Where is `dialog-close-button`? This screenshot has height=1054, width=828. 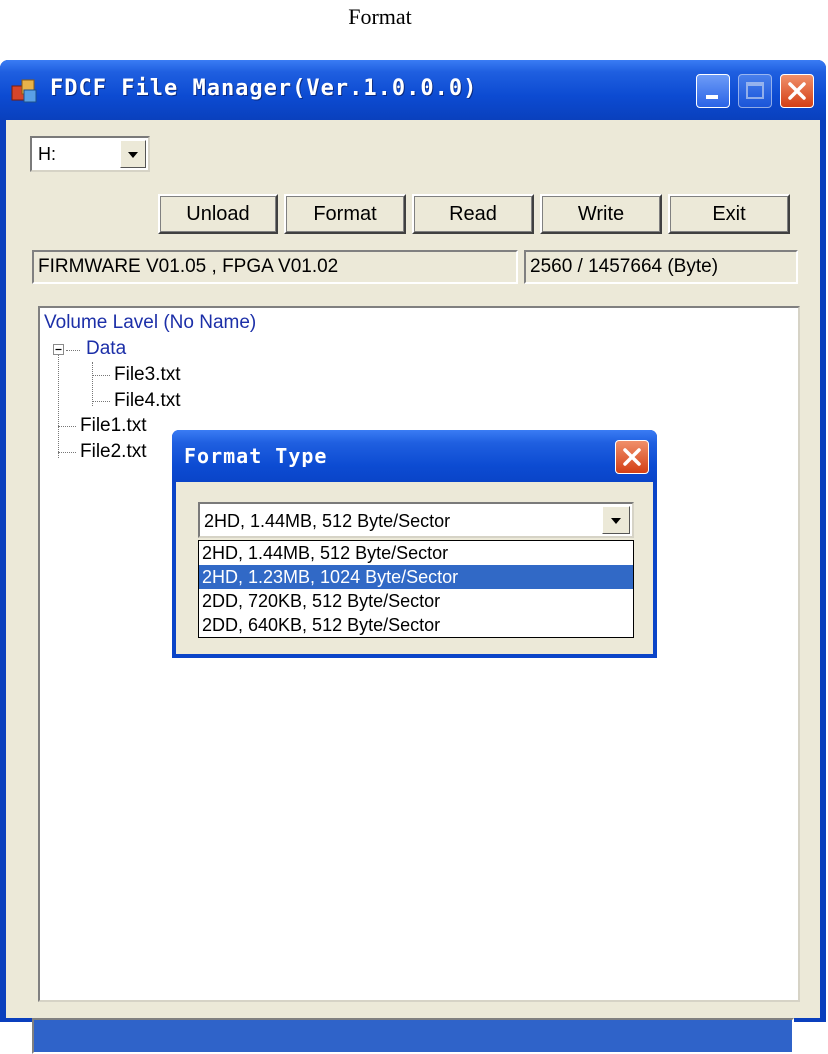 dialog-close-button is located at coordinates (632, 457).